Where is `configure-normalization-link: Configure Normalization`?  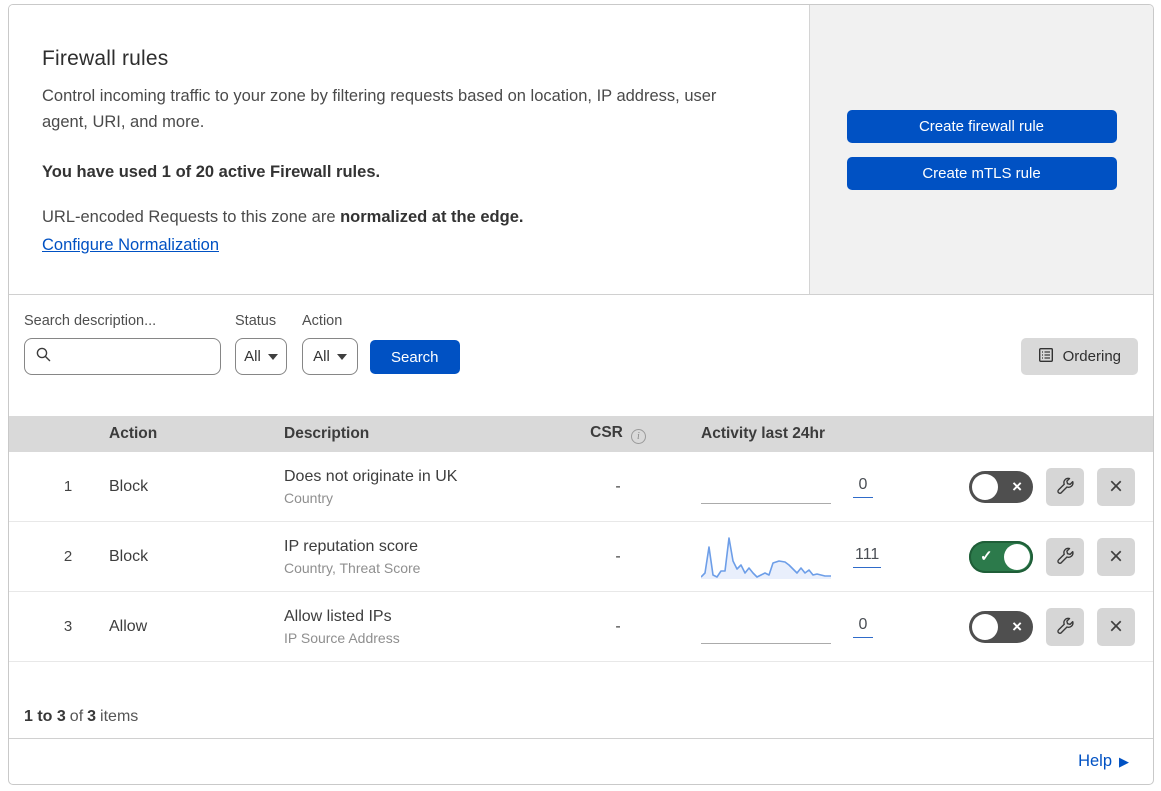
configure-normalization-link: Configure Normalization is located at coordinates (130, 245).